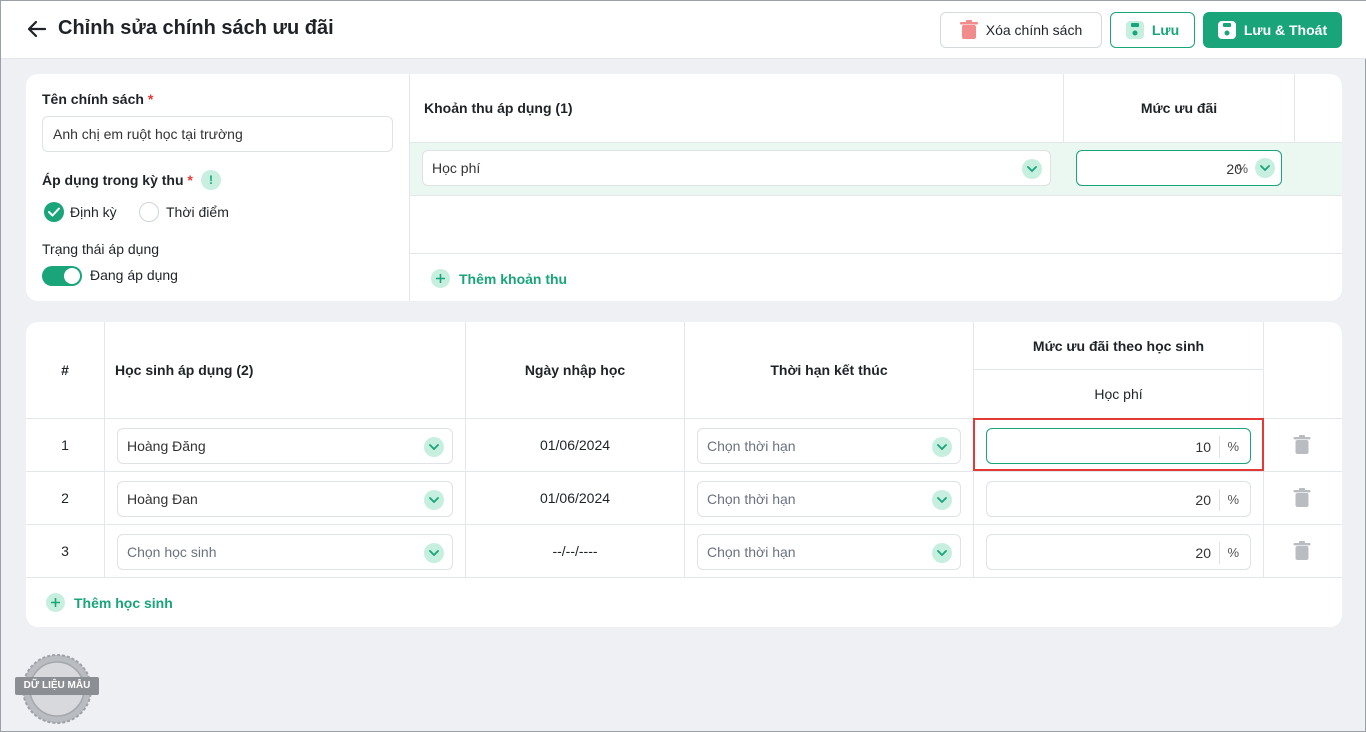 This screenshot has height=732, width=1366. I want to click on fee-column-header: Khoản thu áp dụng (1), so click(498, 108).